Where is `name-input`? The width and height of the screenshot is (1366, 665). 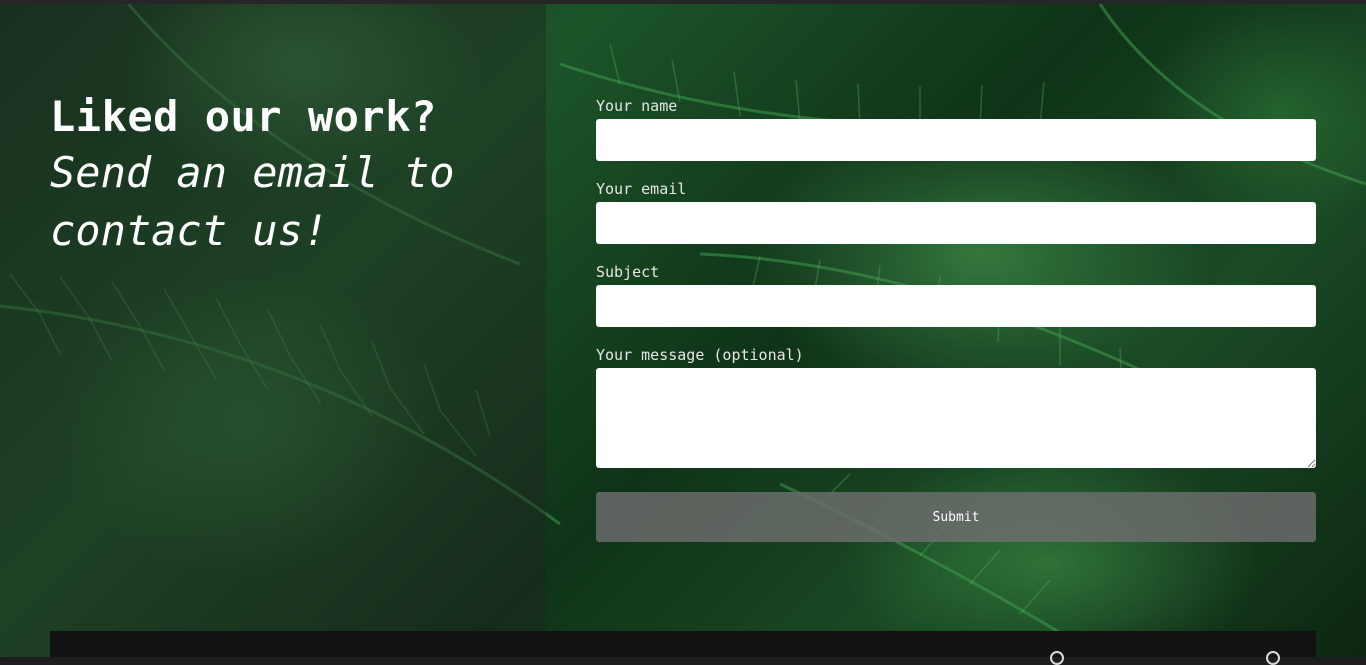 name-input is located at coordinates (956, 140).